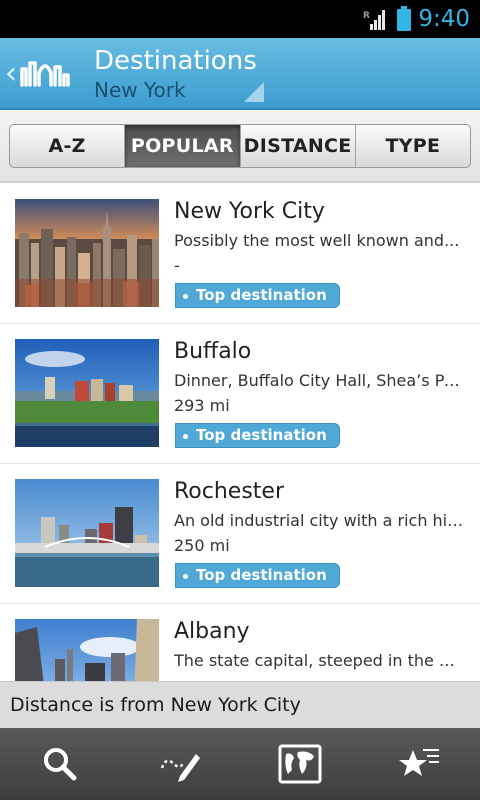  Describe the element at coordinates (374, 20) in the screenshot. I see `signal-strength-icon: R` at that location.